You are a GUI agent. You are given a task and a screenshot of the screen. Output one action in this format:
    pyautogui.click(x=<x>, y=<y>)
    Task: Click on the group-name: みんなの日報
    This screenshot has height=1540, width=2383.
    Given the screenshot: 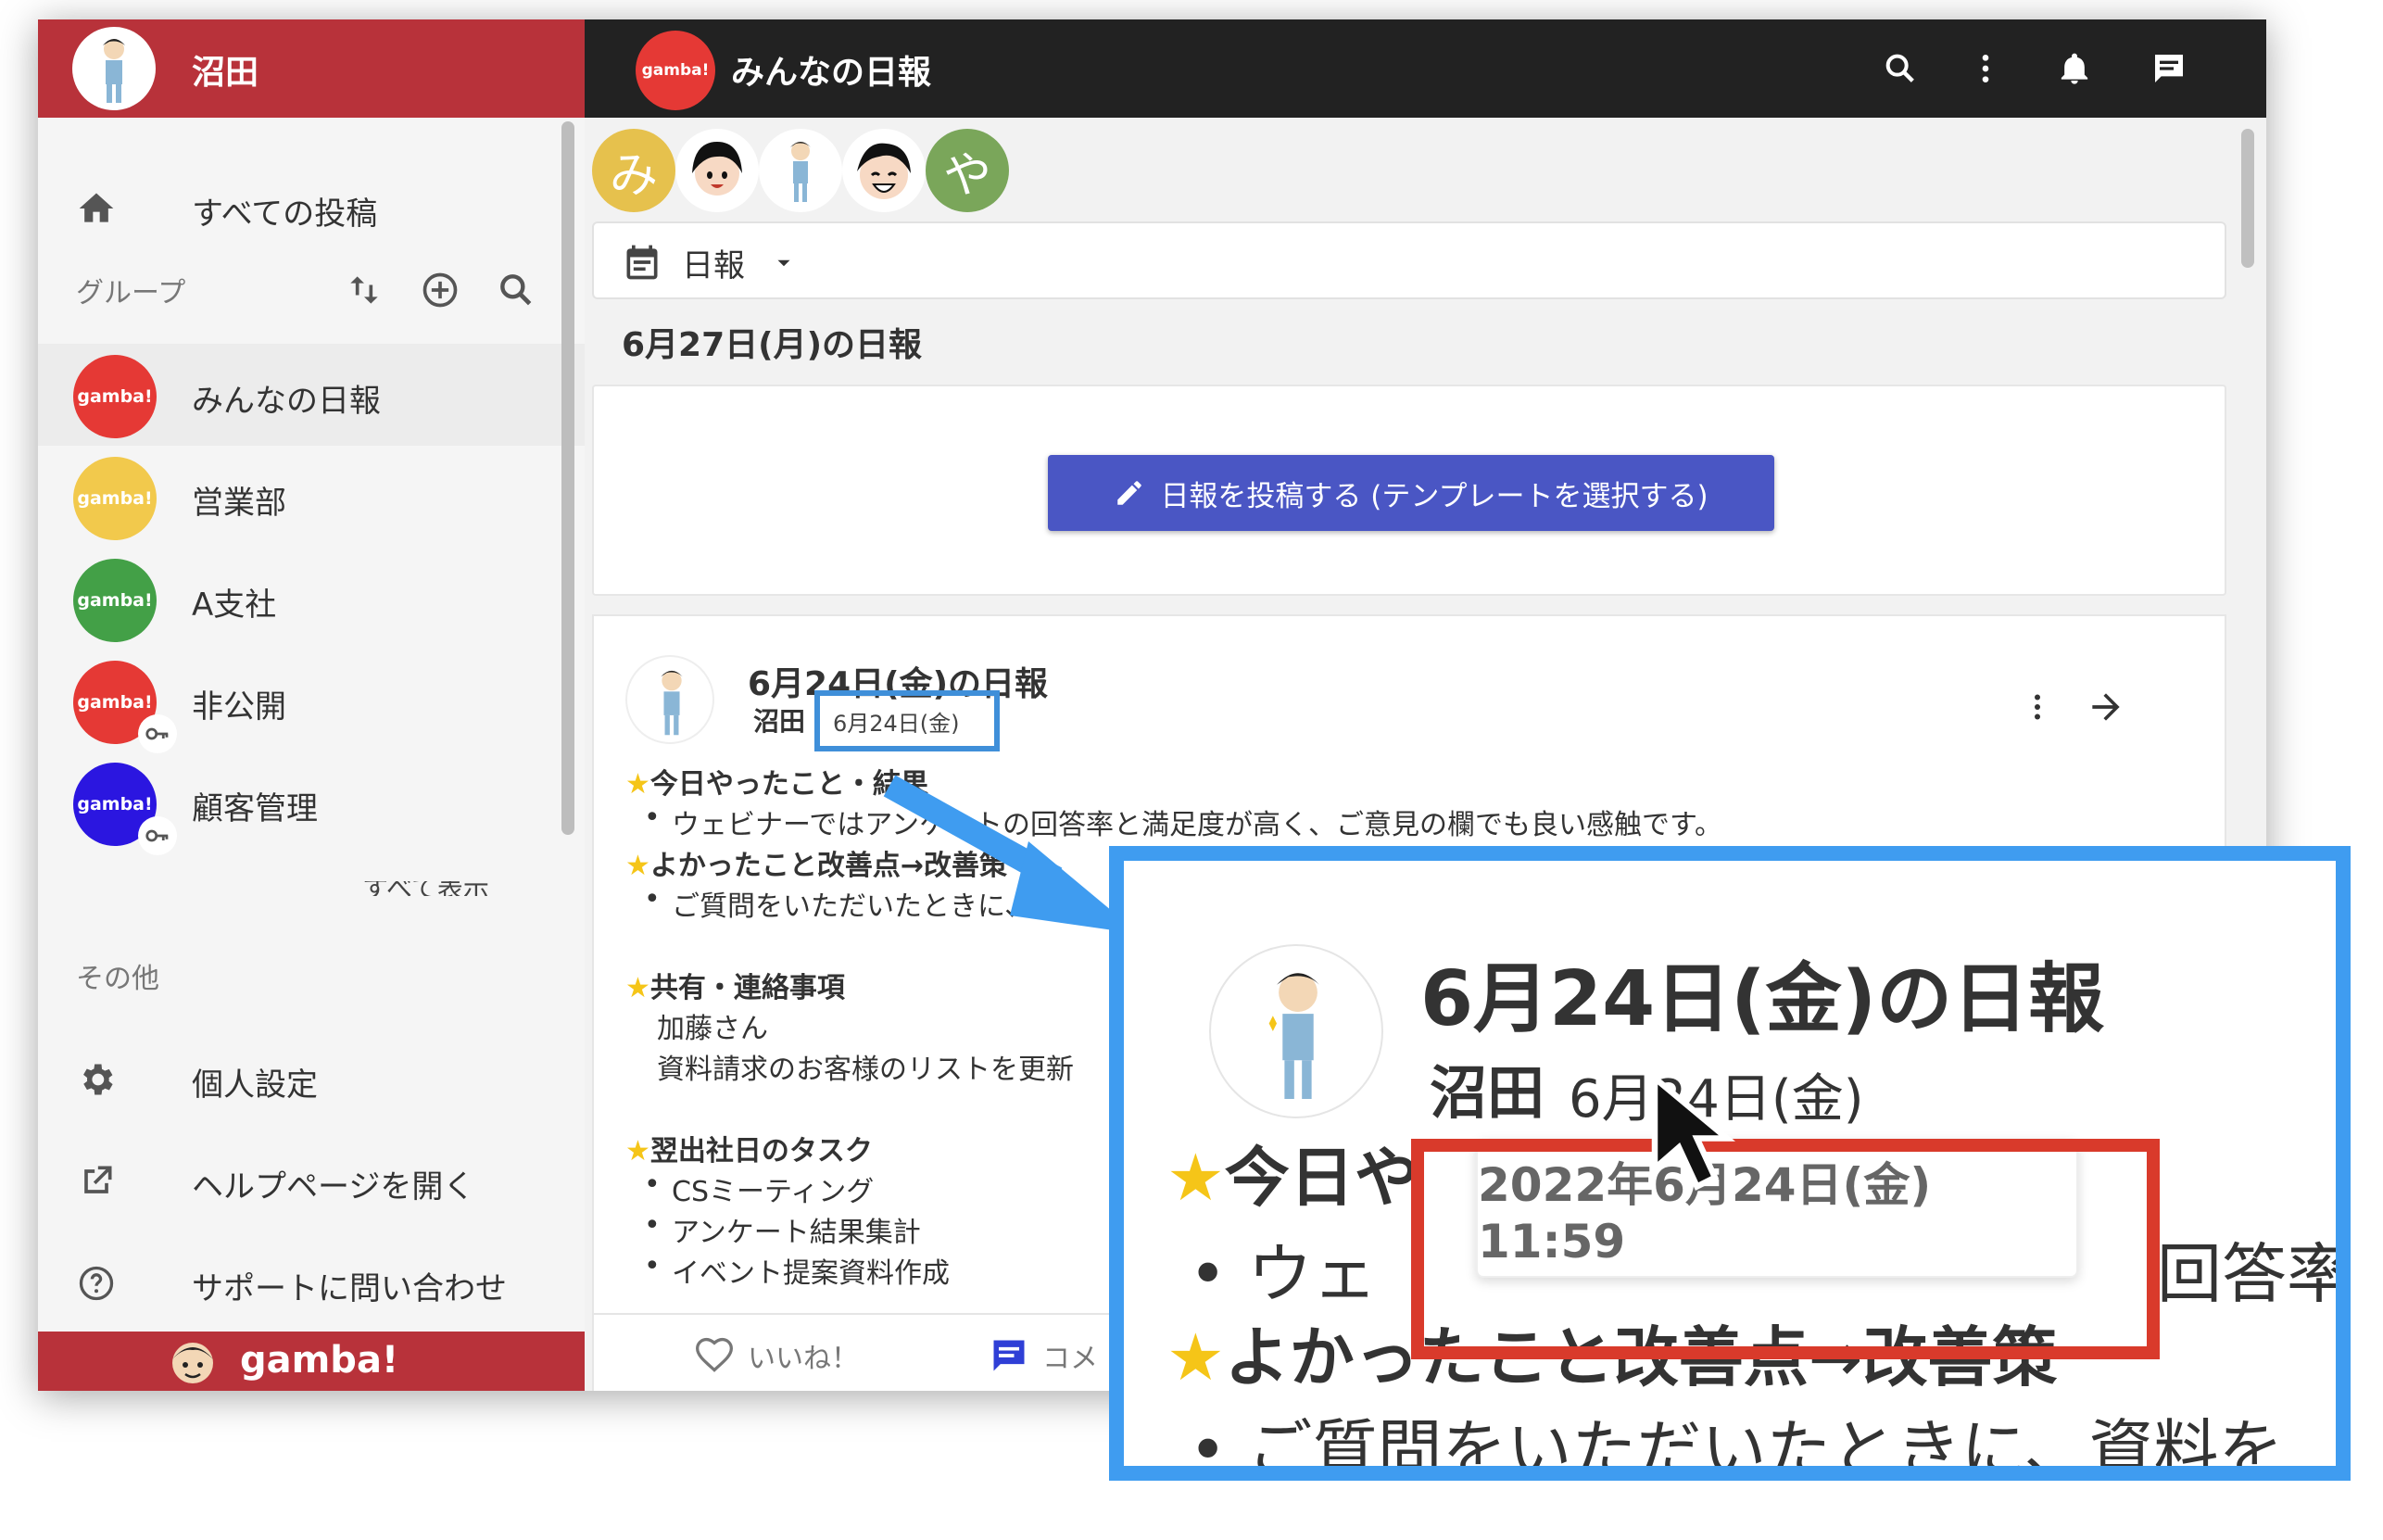 What is the action you would take?
    pyautogui.click(x=286, y=401)
    